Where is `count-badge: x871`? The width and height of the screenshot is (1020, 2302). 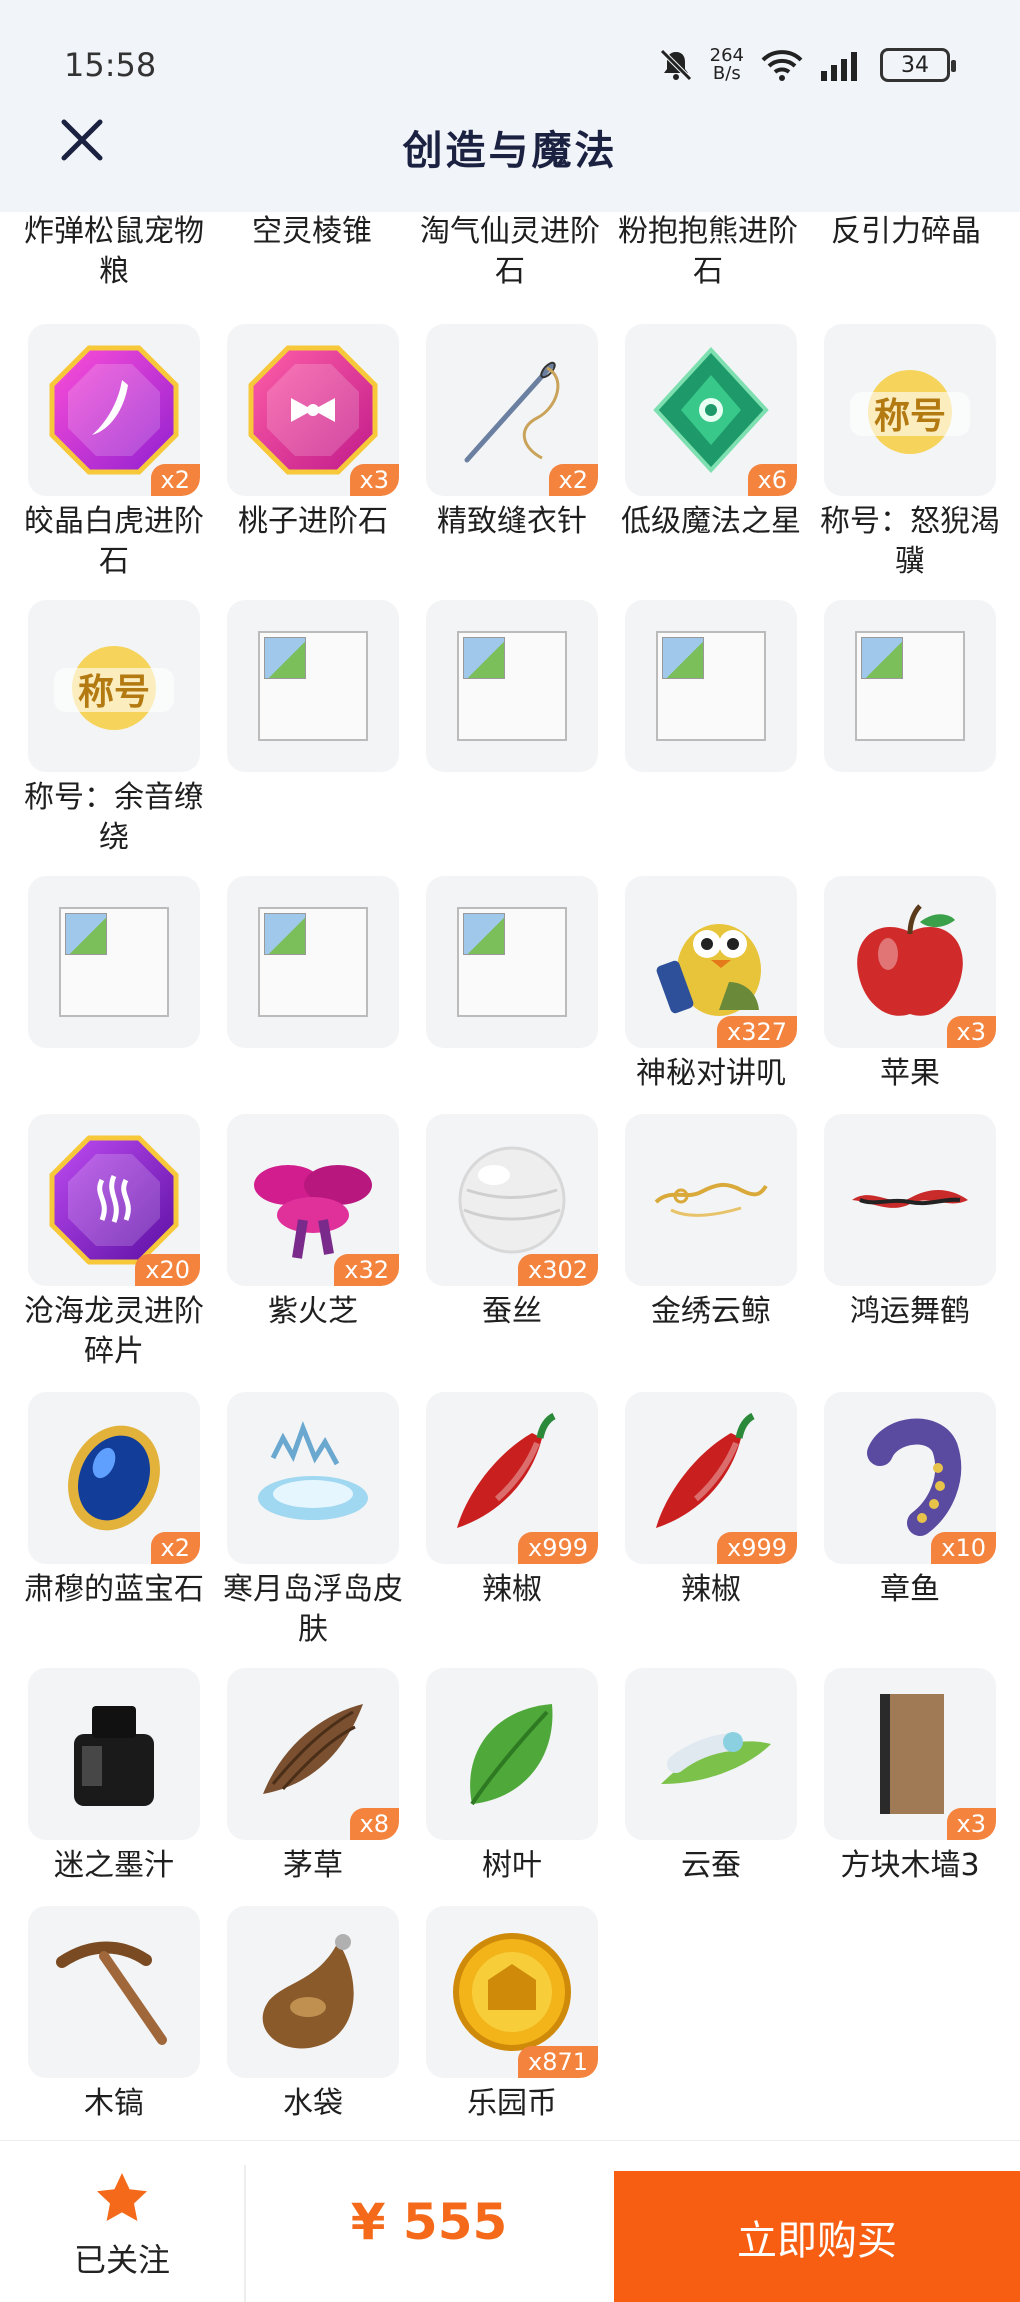
count-badge: x871 is located at coordinates (557, 2062).